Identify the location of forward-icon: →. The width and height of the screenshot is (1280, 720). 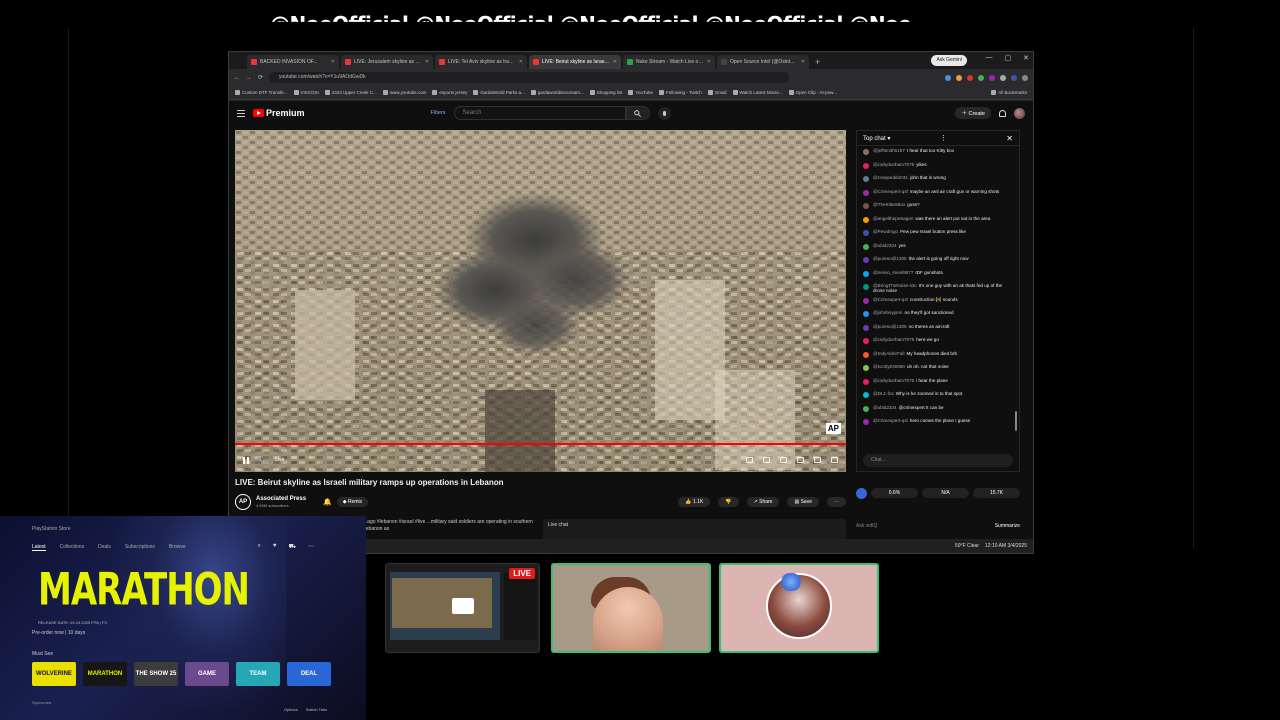
(249, 78).